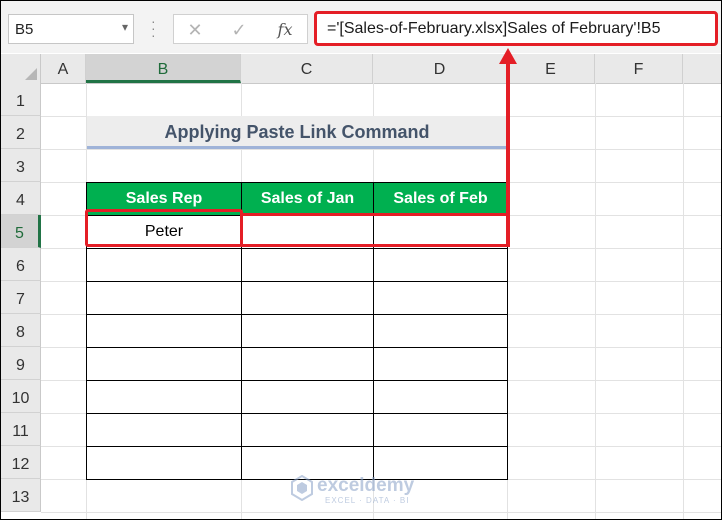  Describe the element at coordinates (440, 199) in the screenshot. I see `header-sales-feb: Sales of Feb` at that location.